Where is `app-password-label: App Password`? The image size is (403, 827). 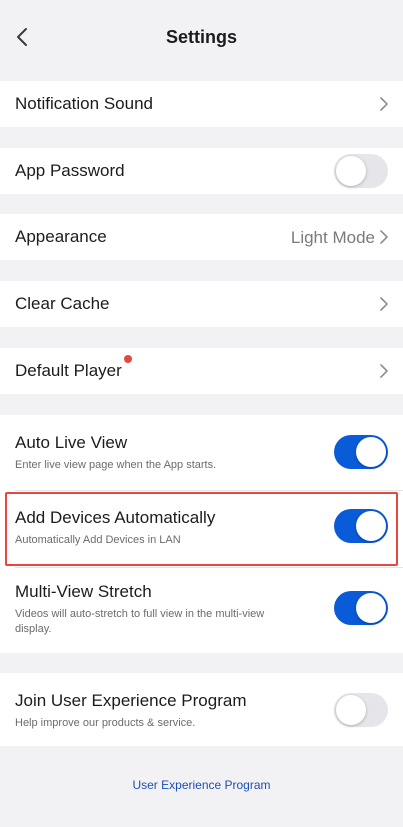 app-password-label: App Password is located at coordinates (70, 170).